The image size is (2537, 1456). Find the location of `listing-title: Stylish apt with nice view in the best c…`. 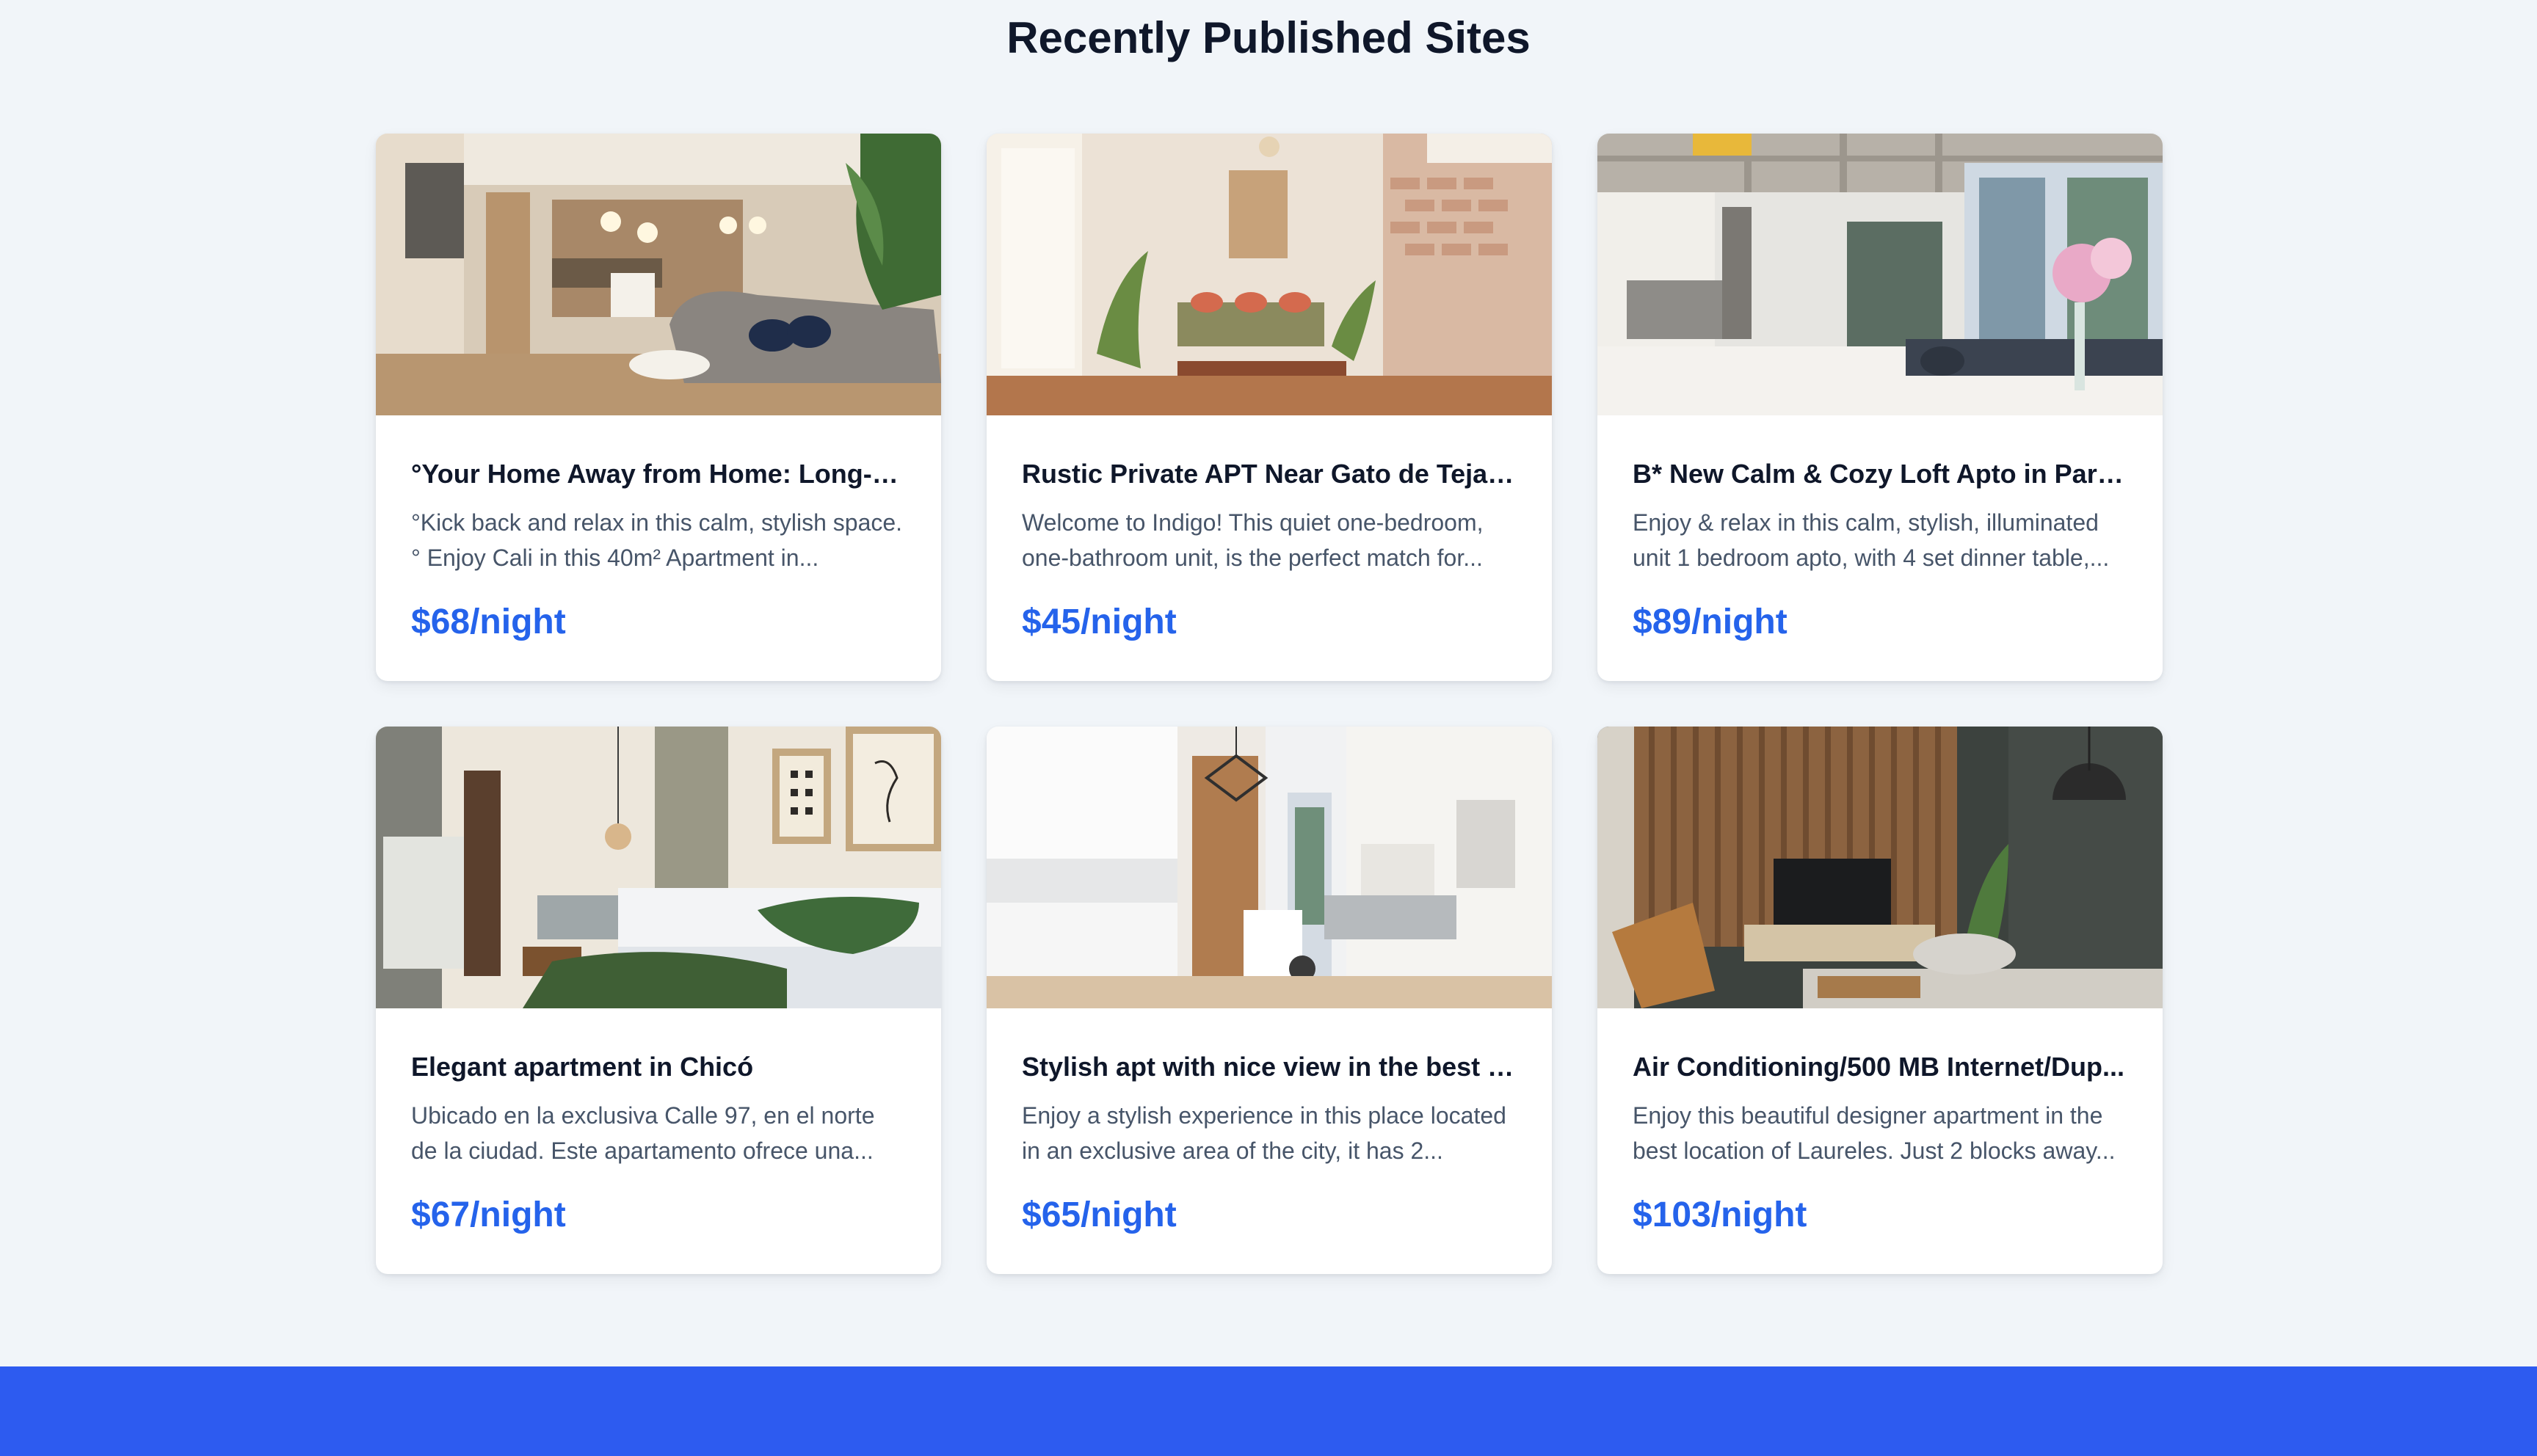

listing-title: Stylish apt with nice view in the best c… is located at coordinates (1269, 1067).